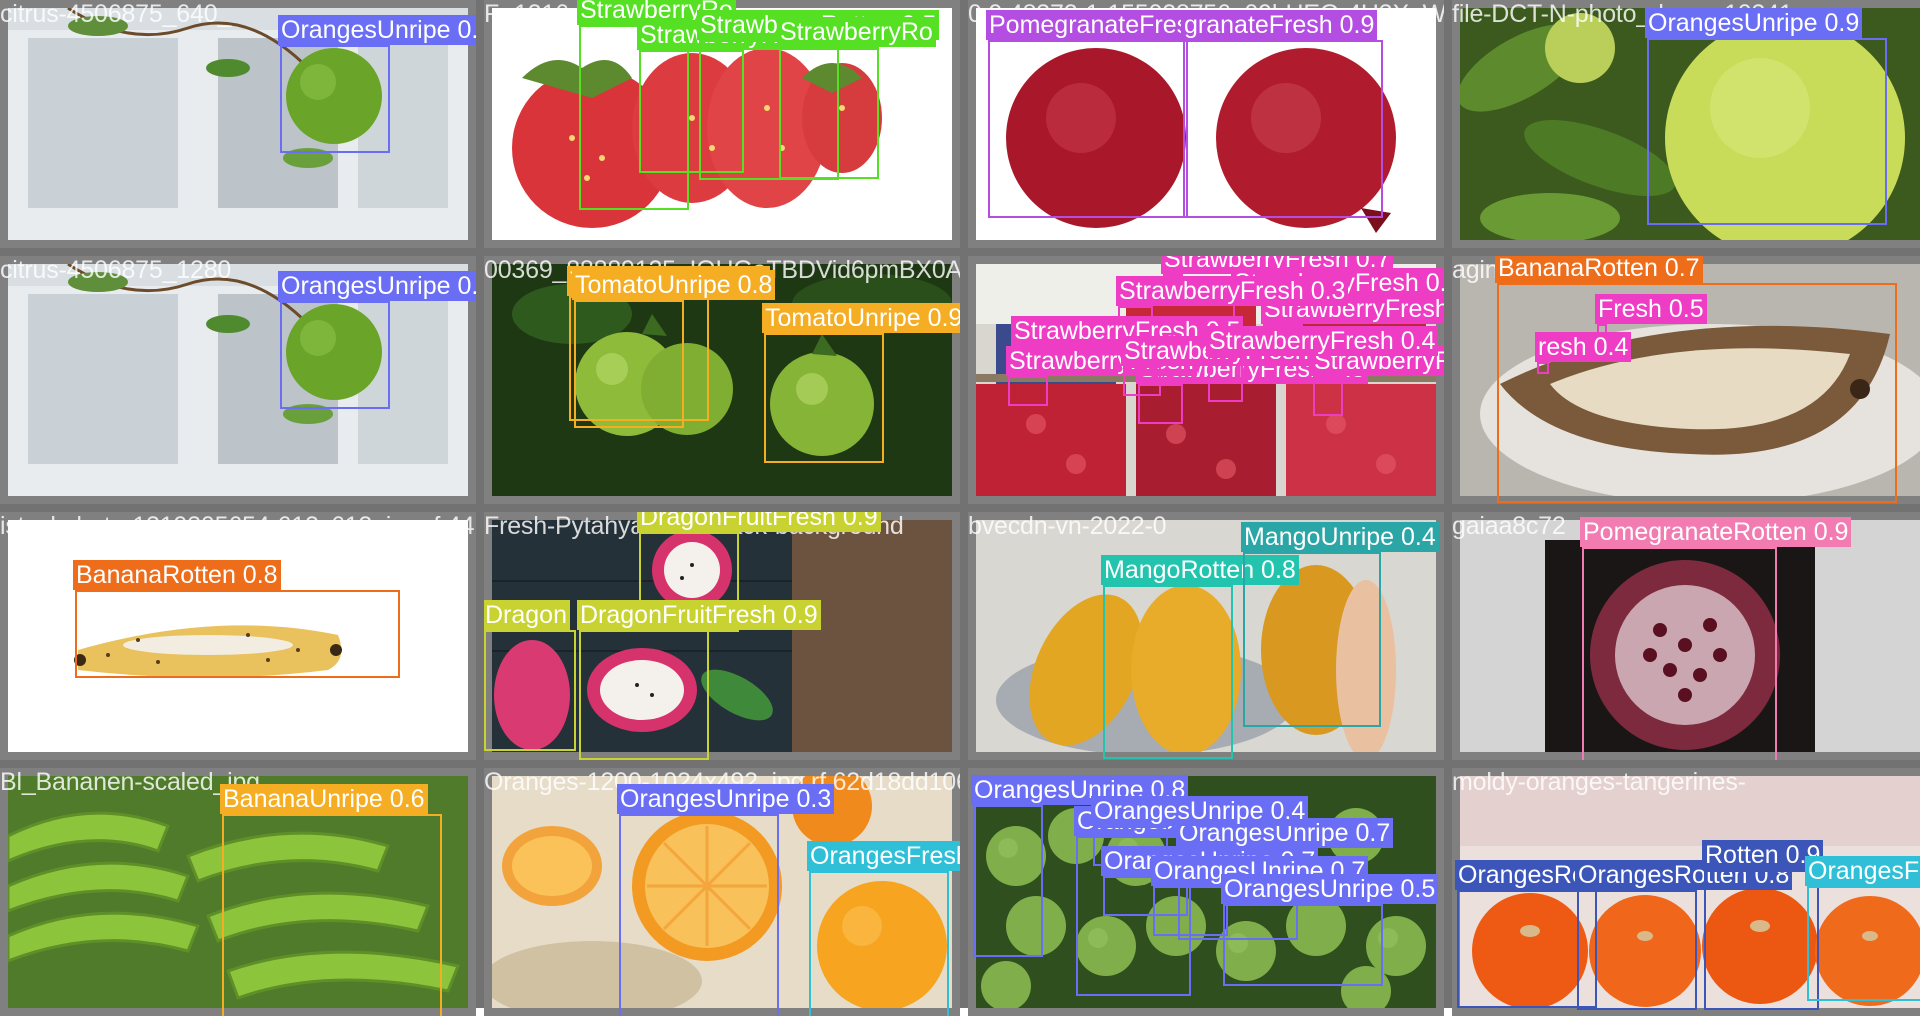 This screenshot has width=1920, height=1016. I want to click on detection: OrangesUnripe 0.3, so click(726, 900).